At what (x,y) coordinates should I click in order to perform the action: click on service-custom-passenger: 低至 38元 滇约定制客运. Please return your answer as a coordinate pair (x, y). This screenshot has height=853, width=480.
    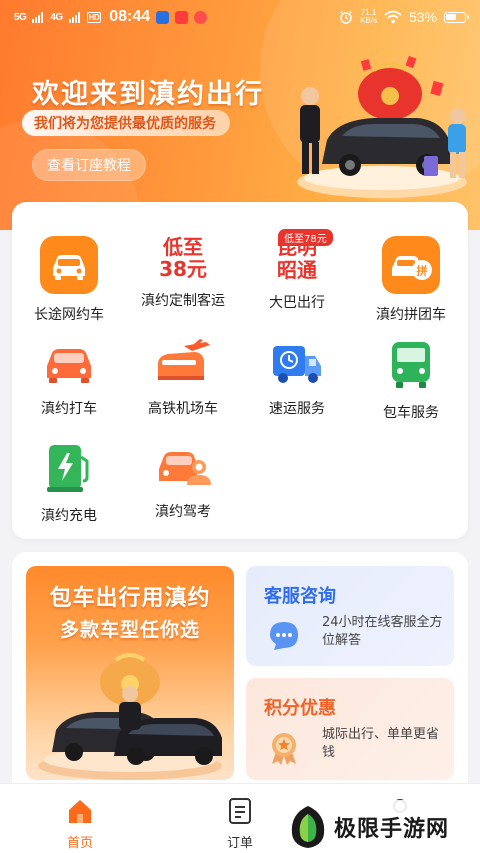
    Looking at the image, I should click on (183, 257).